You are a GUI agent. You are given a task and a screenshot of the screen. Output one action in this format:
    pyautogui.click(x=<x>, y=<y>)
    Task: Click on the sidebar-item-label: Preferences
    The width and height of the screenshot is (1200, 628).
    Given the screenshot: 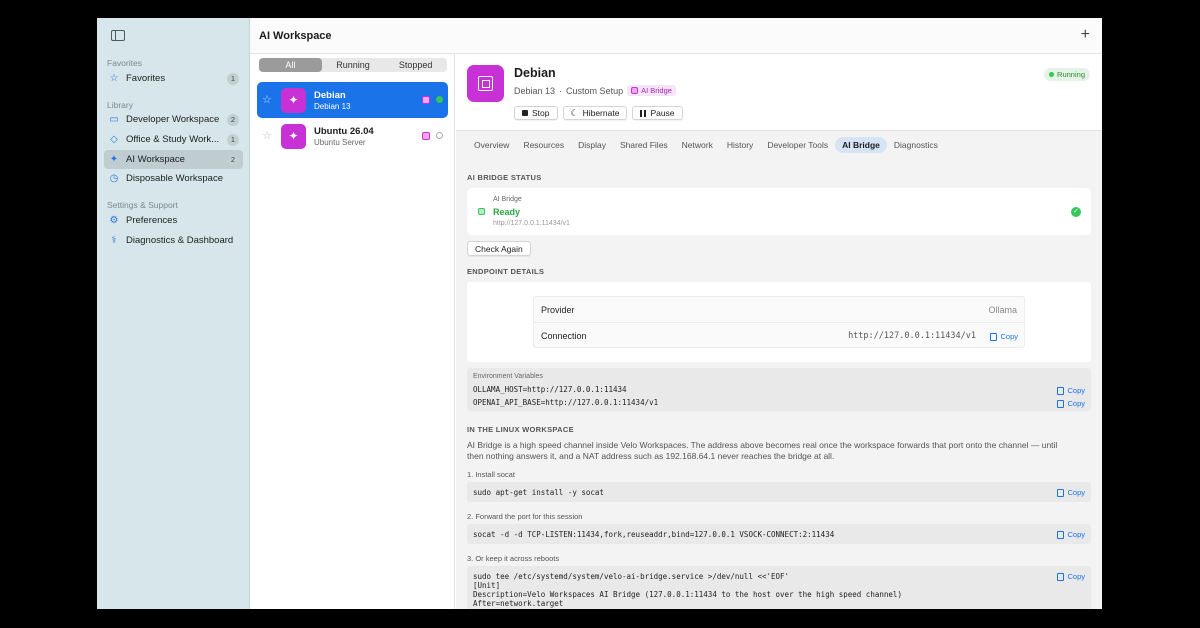 What is the action you would take?
    pyautogui.click(x=152, y=220)
    